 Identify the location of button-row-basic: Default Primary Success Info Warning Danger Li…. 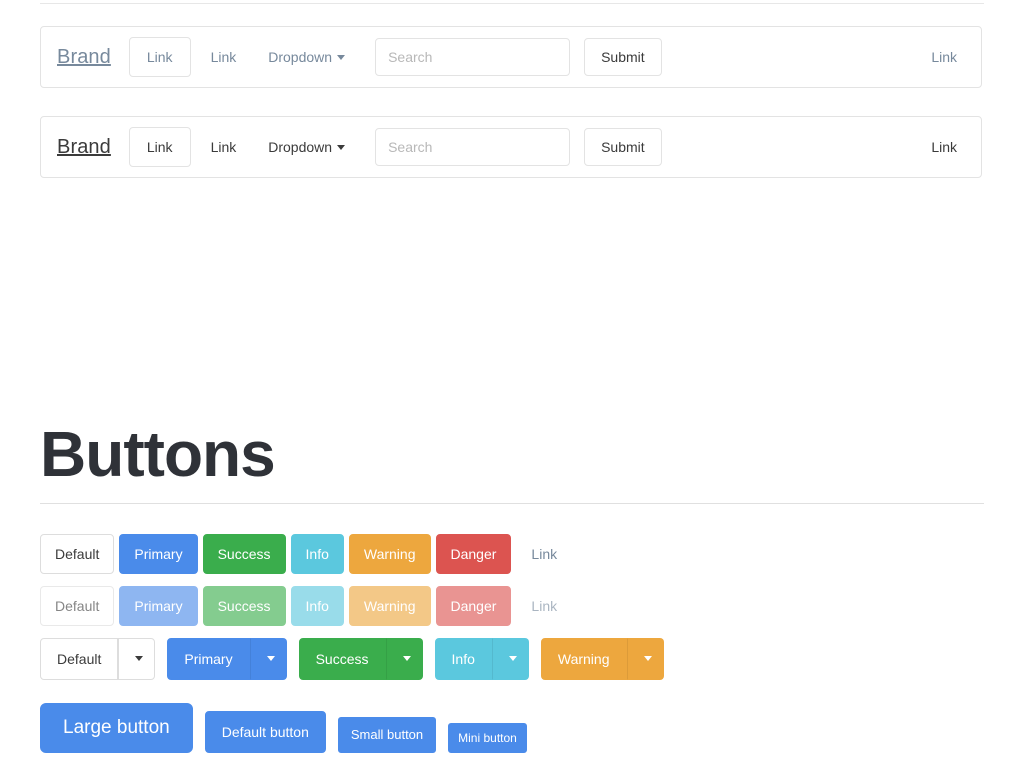
(512, 554).